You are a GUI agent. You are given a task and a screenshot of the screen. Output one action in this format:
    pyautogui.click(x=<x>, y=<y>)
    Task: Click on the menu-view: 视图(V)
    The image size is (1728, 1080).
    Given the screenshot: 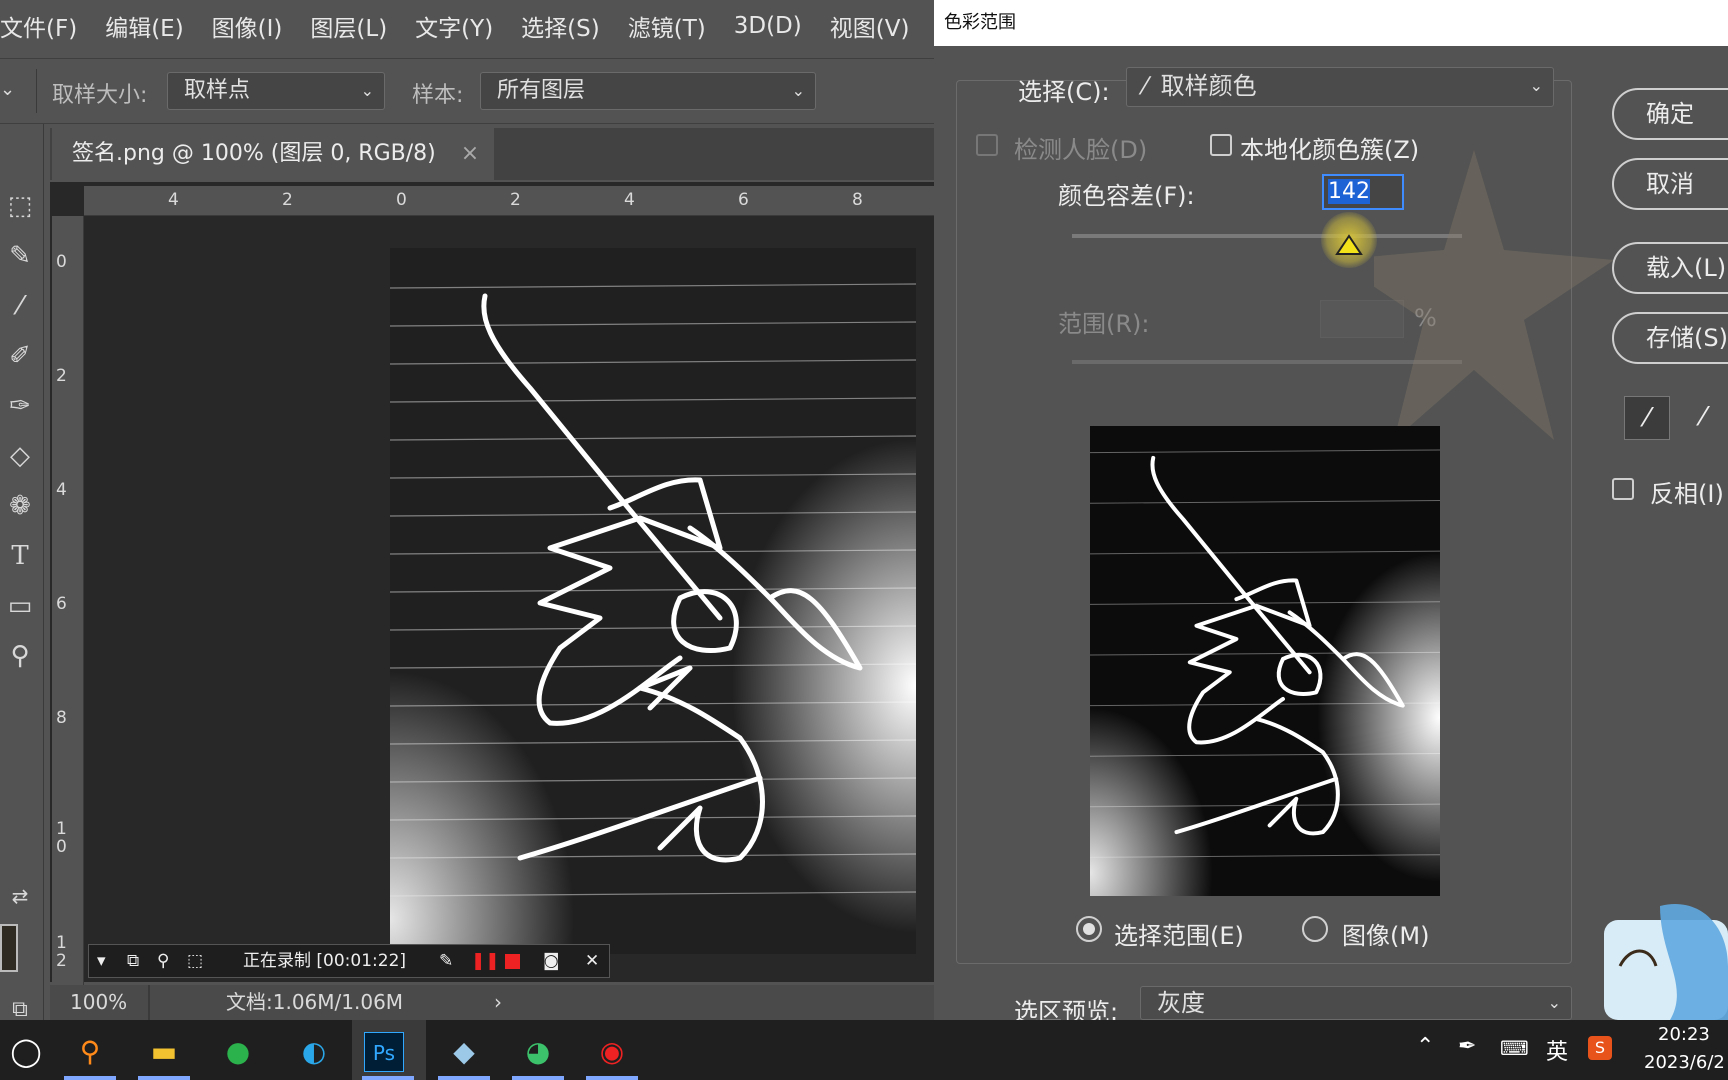 What is the action you would take?
    pyautogui.click(x=870, y=26)
    